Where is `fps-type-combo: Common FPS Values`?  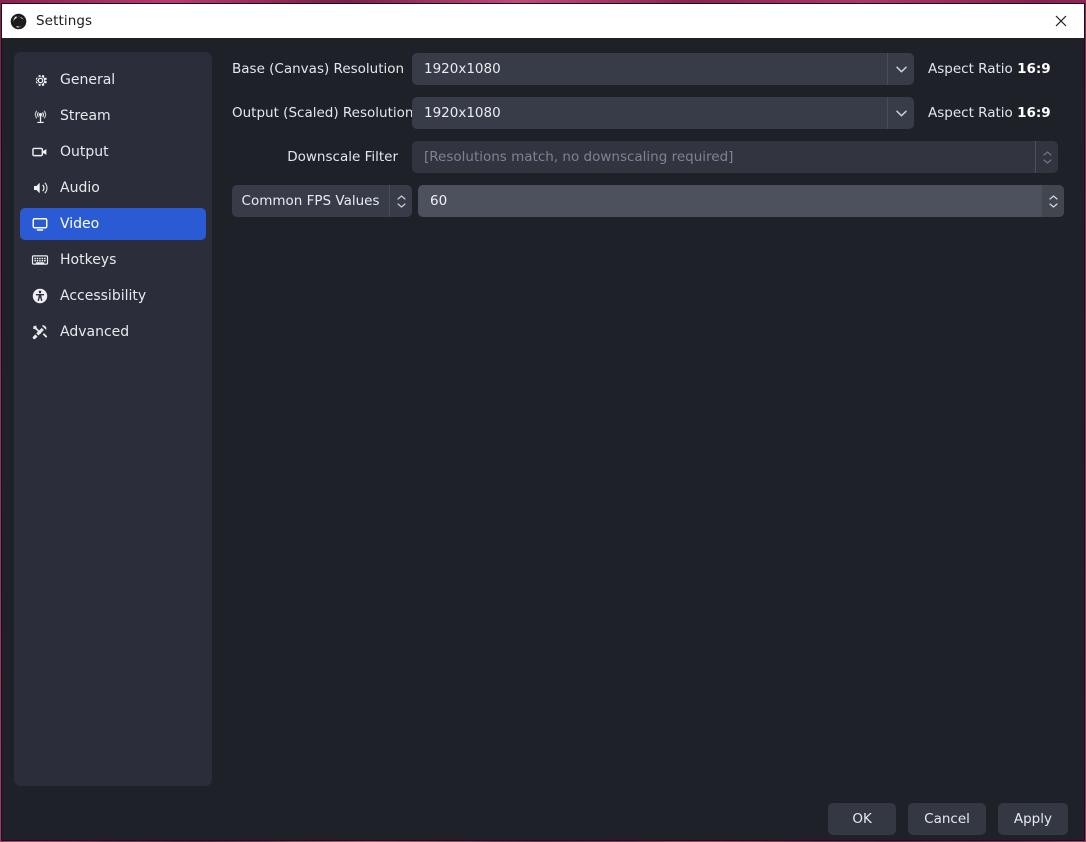 fps-type-combo: Common FPS Values is located at coordinates (322, 201).